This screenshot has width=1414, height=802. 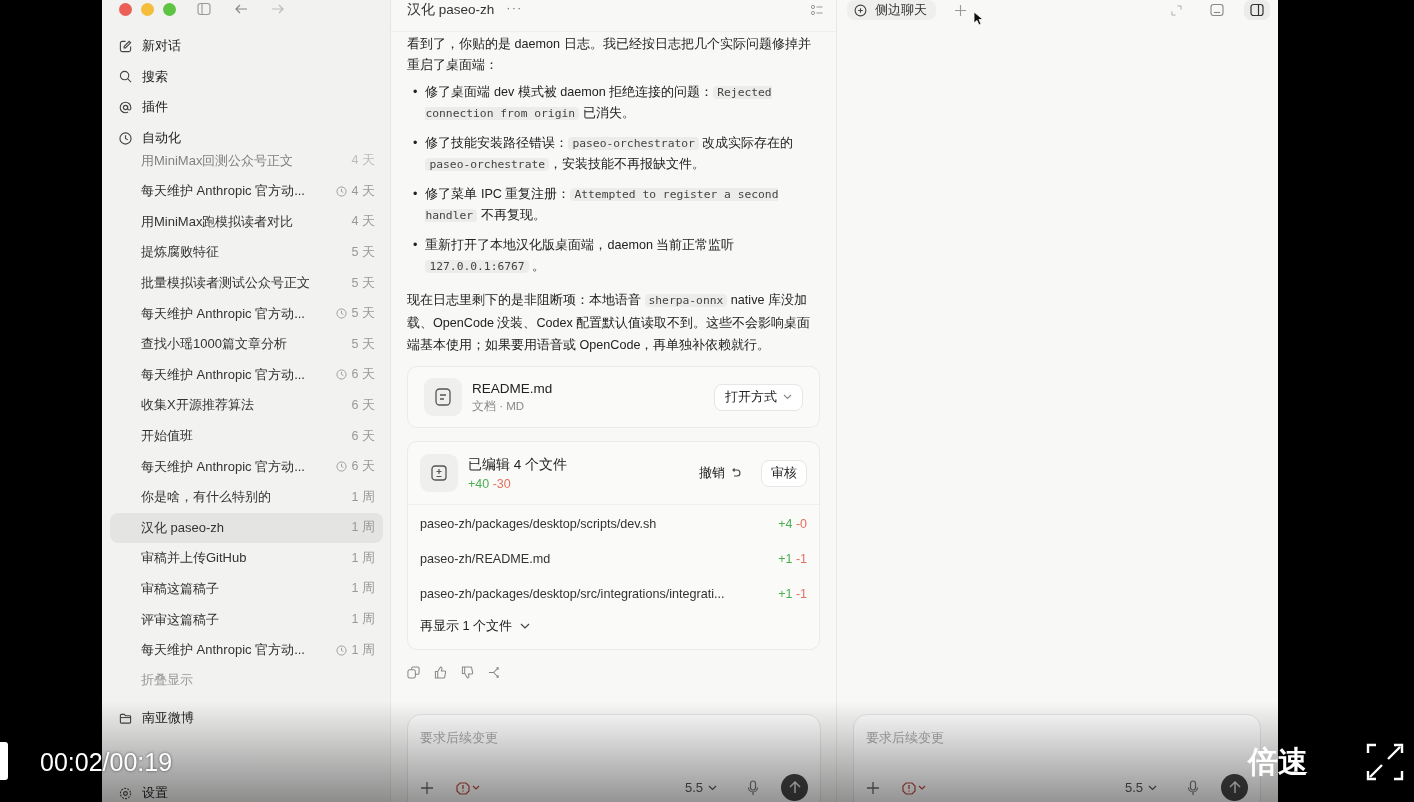 I want to click on conversation-title: 审稿这篇稿子, so click(x=180, y=589).